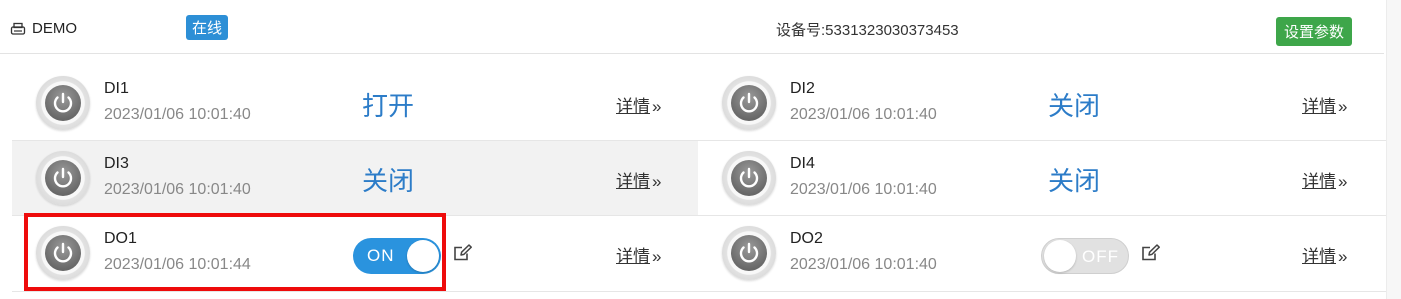 This screenshot has width=1401, height=299. Describe the element at coordinates (806, 238) in the screenshot. I see `io-name: DO2` at that location.